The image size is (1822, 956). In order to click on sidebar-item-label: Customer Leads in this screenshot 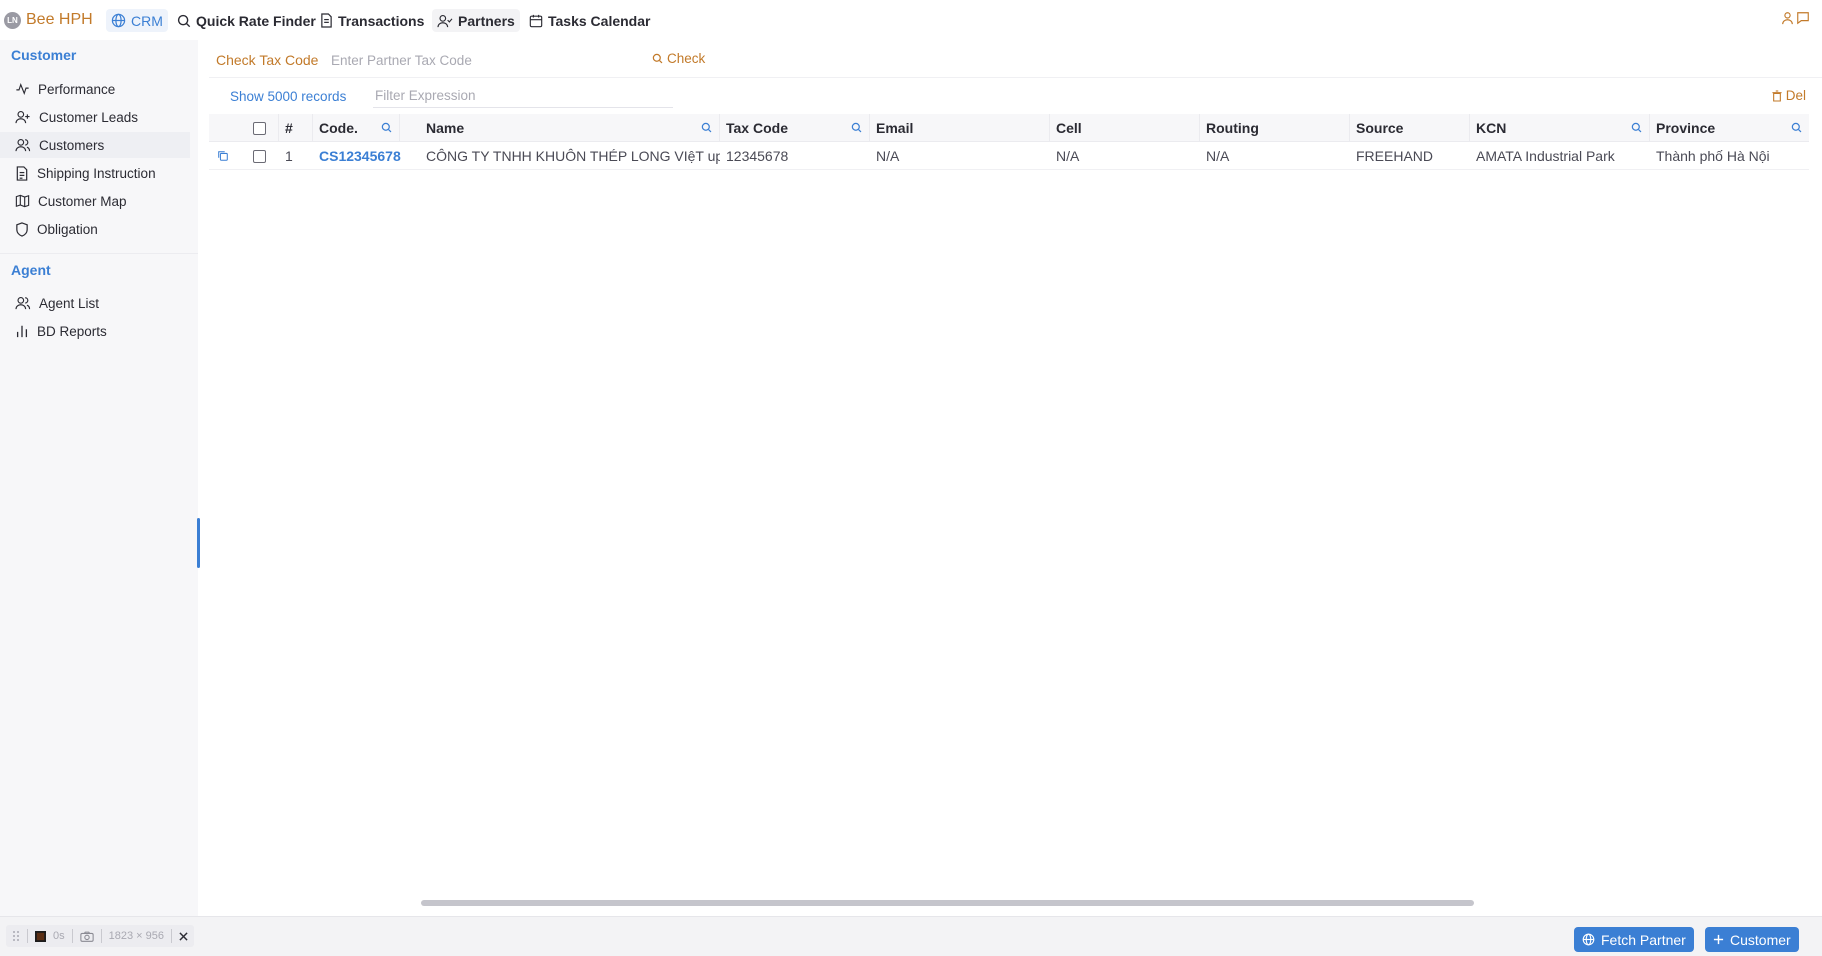, I will do `click(89, 117)`.